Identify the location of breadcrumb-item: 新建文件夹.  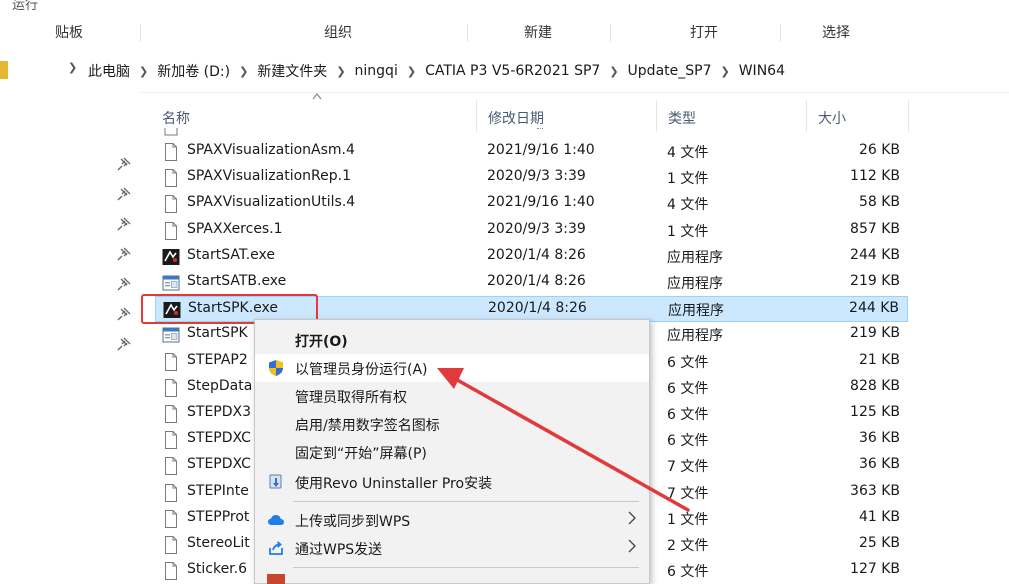
(292, 71).